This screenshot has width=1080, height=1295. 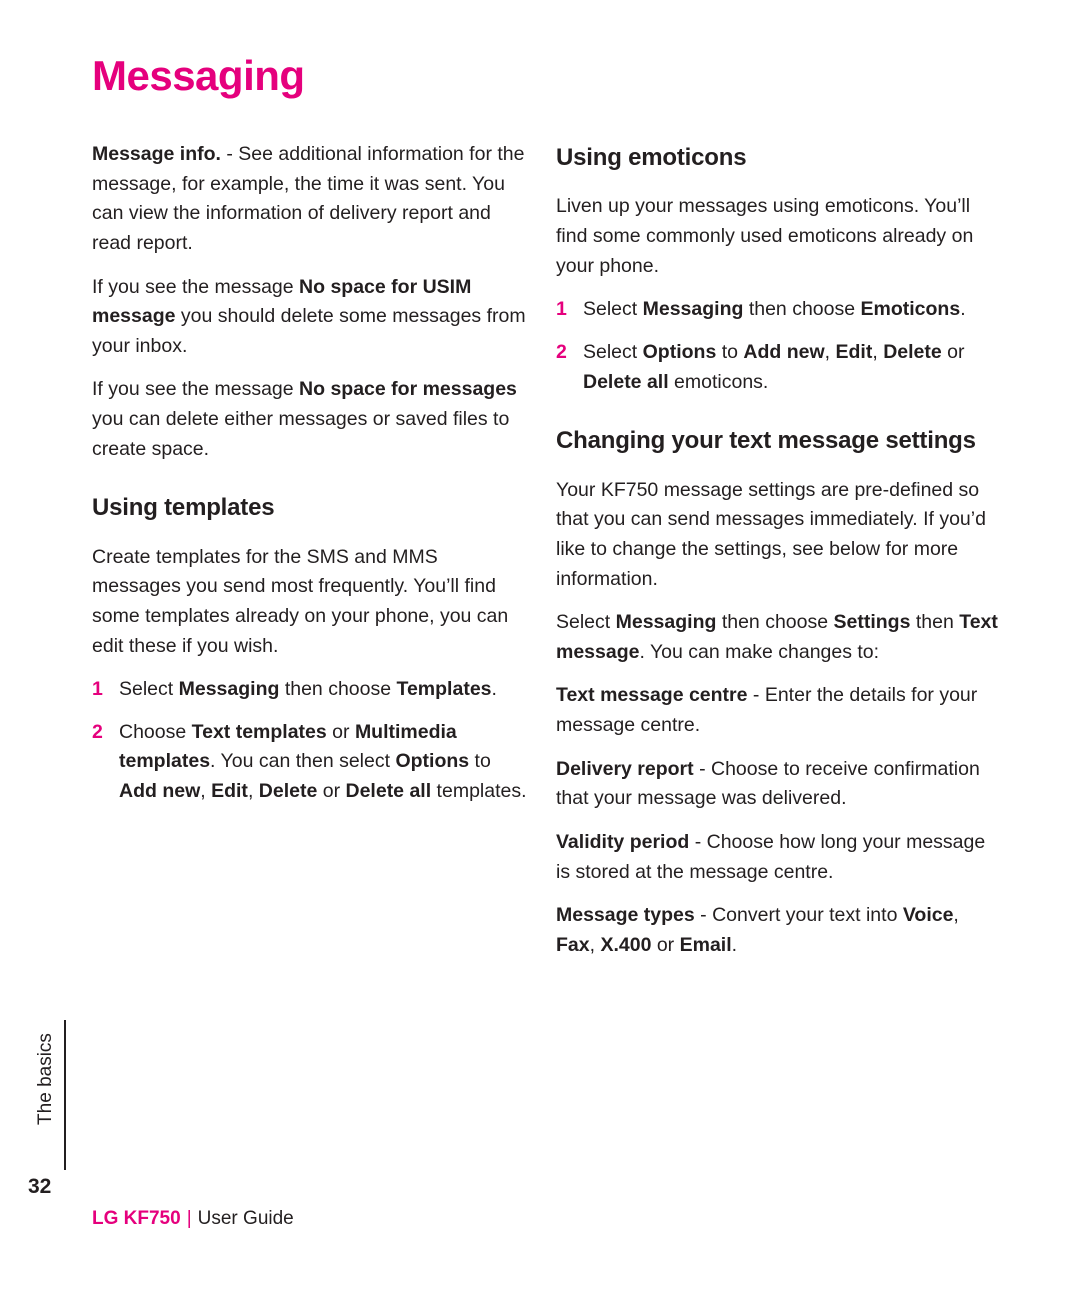 What do you see at coordinates (759, 651) in the screenshot?
I see `select-post: . You can make changes to:` at bounding box center [759, 651].